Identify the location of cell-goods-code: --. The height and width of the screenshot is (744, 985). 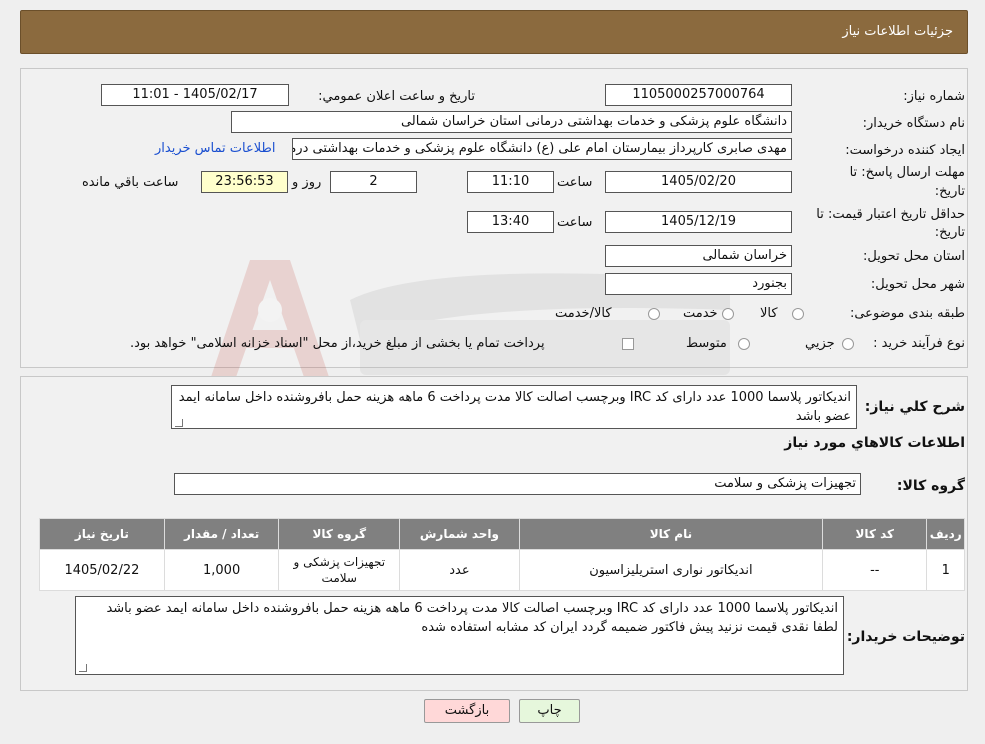
(875, 570).